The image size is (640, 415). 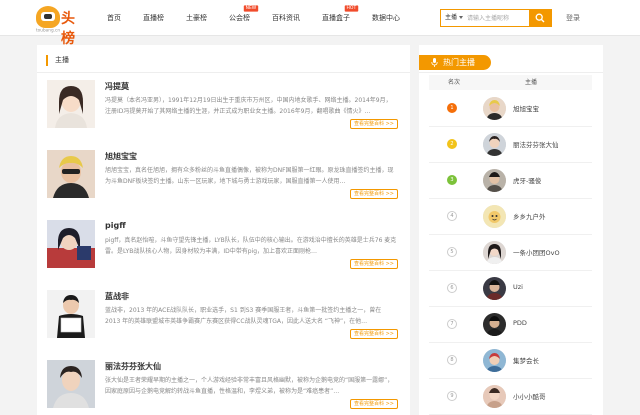 What do you see at coordinates (121, 156) in the screenshot?
I see `anchor-name: 旭旭宝宝` at bounding box center [121, 156].